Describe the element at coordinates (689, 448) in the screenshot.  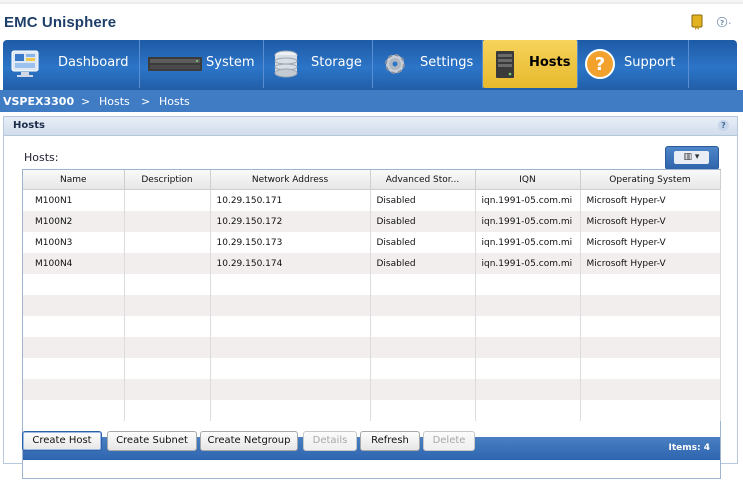
I see `items-count: Items: 4` at that location.